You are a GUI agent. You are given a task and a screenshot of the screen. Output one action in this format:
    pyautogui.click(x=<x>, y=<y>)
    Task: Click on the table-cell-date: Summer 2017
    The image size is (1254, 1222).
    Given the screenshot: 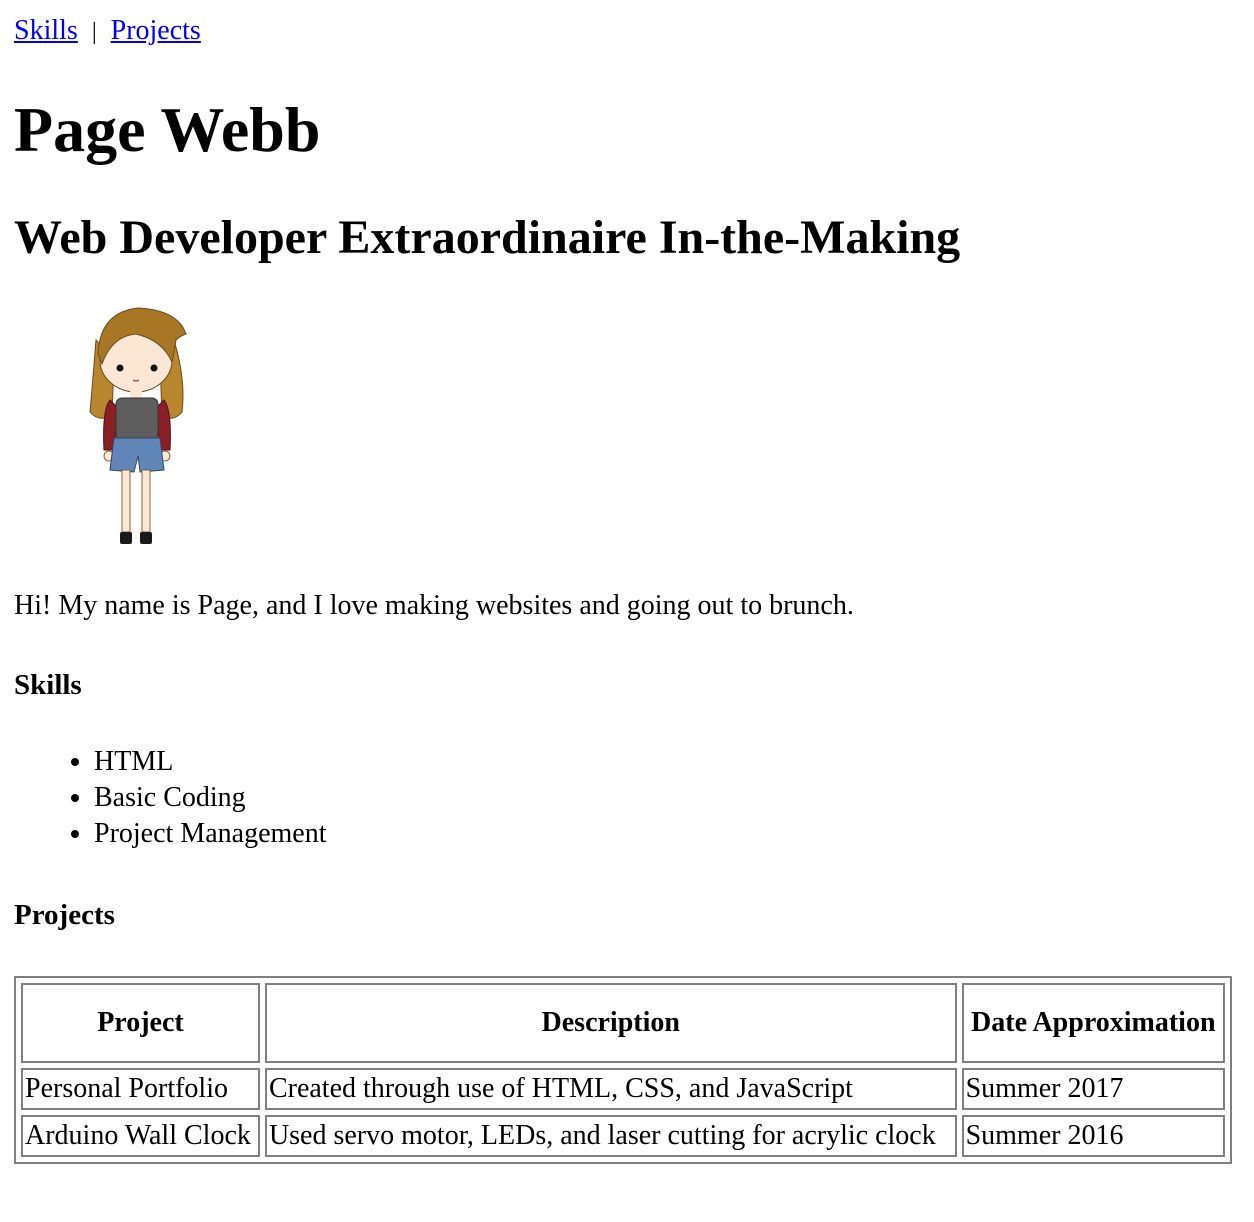 What is the action you would take?
    pyautogui.click(x=1093, y=1089)
    